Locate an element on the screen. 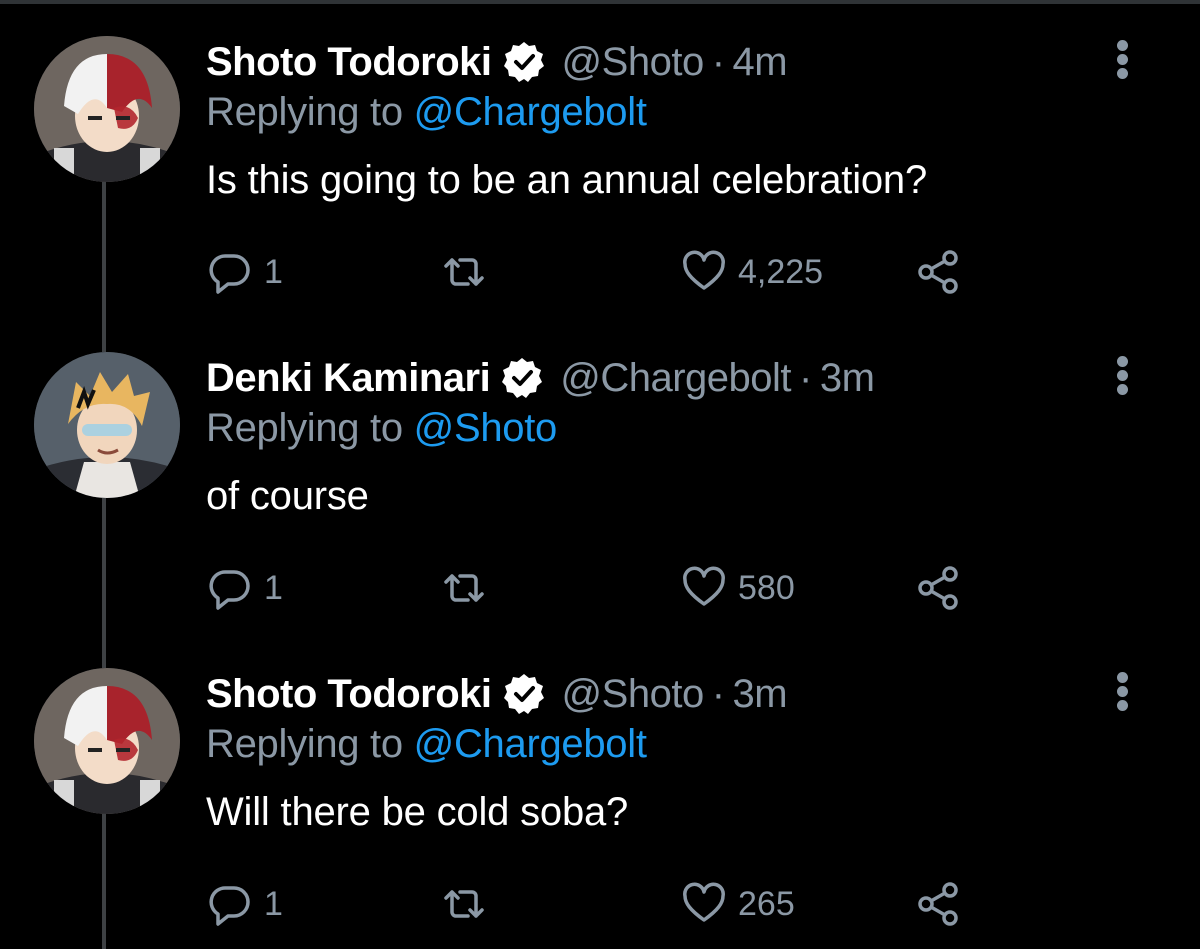 Image resolution: width=1200 pixels, height=949 pixels. tweet-header: Shoto Todoroki @Shoto · 4m is located at coordinates (497, 62).